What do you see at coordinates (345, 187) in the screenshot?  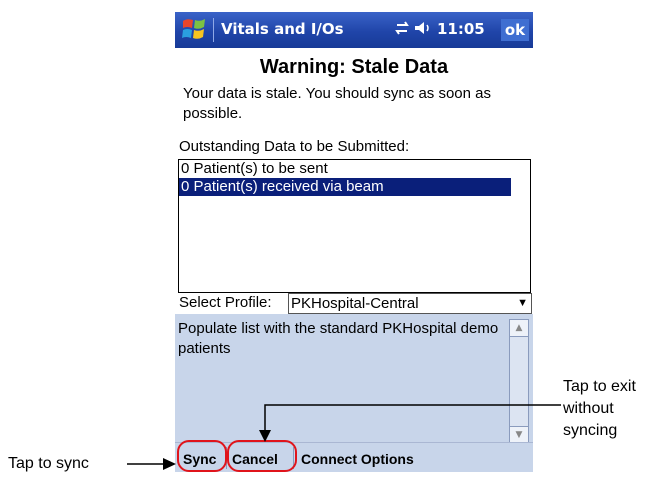 I see `list-item-selected: 0 Patient(s) received via beam` at bounding box center [345, 187].